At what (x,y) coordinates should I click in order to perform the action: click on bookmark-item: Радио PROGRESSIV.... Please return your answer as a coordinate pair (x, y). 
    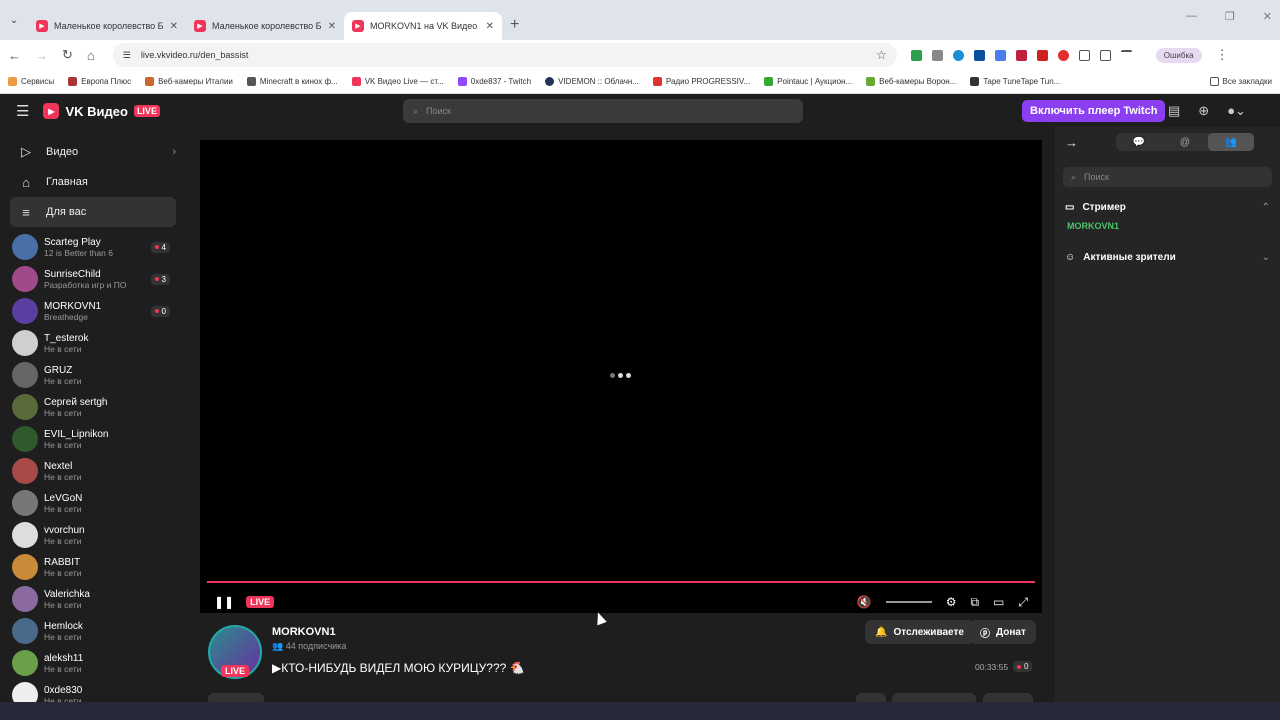
    Looking at the image, I should click on (701, 81).